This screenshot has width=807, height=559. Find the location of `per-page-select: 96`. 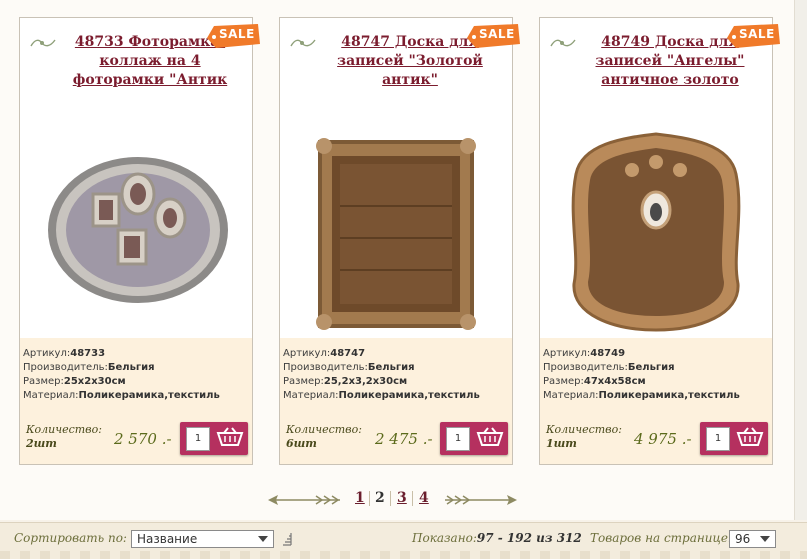

per-page-select: 96 is located at coordinates (752, 539).